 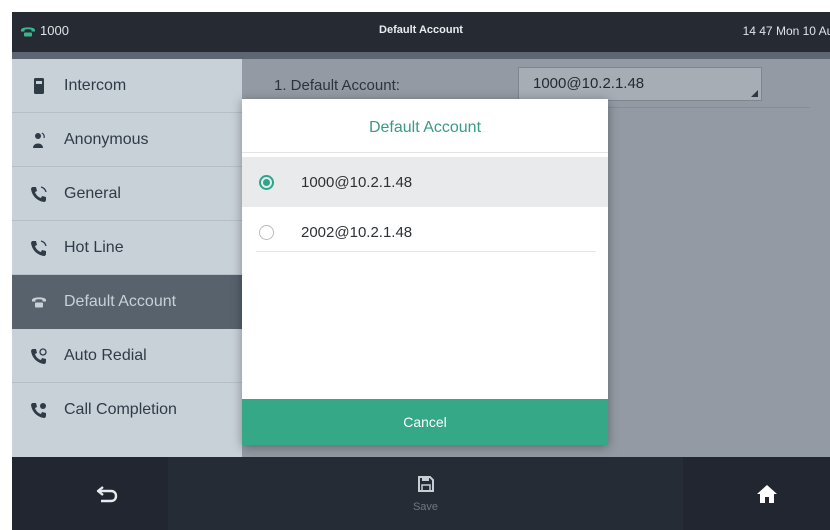 I want to click on radio-selected-icon, so click(x=266, y=182).